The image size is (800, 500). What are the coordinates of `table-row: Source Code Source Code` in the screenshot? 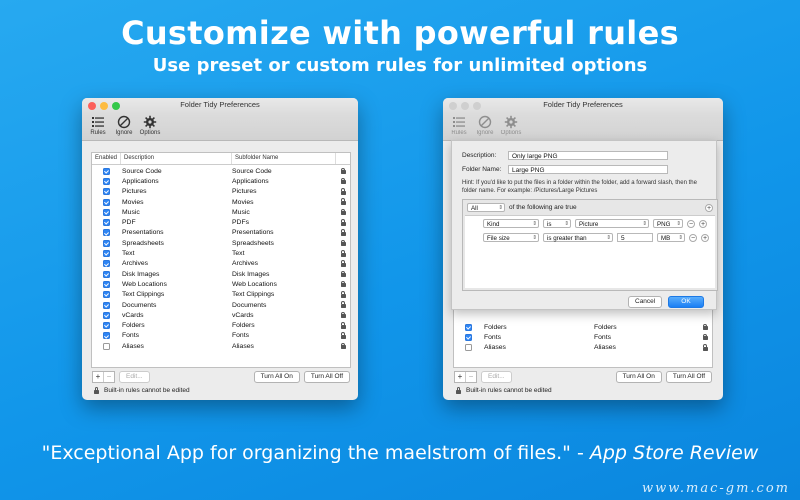 It's located at (221, 171).